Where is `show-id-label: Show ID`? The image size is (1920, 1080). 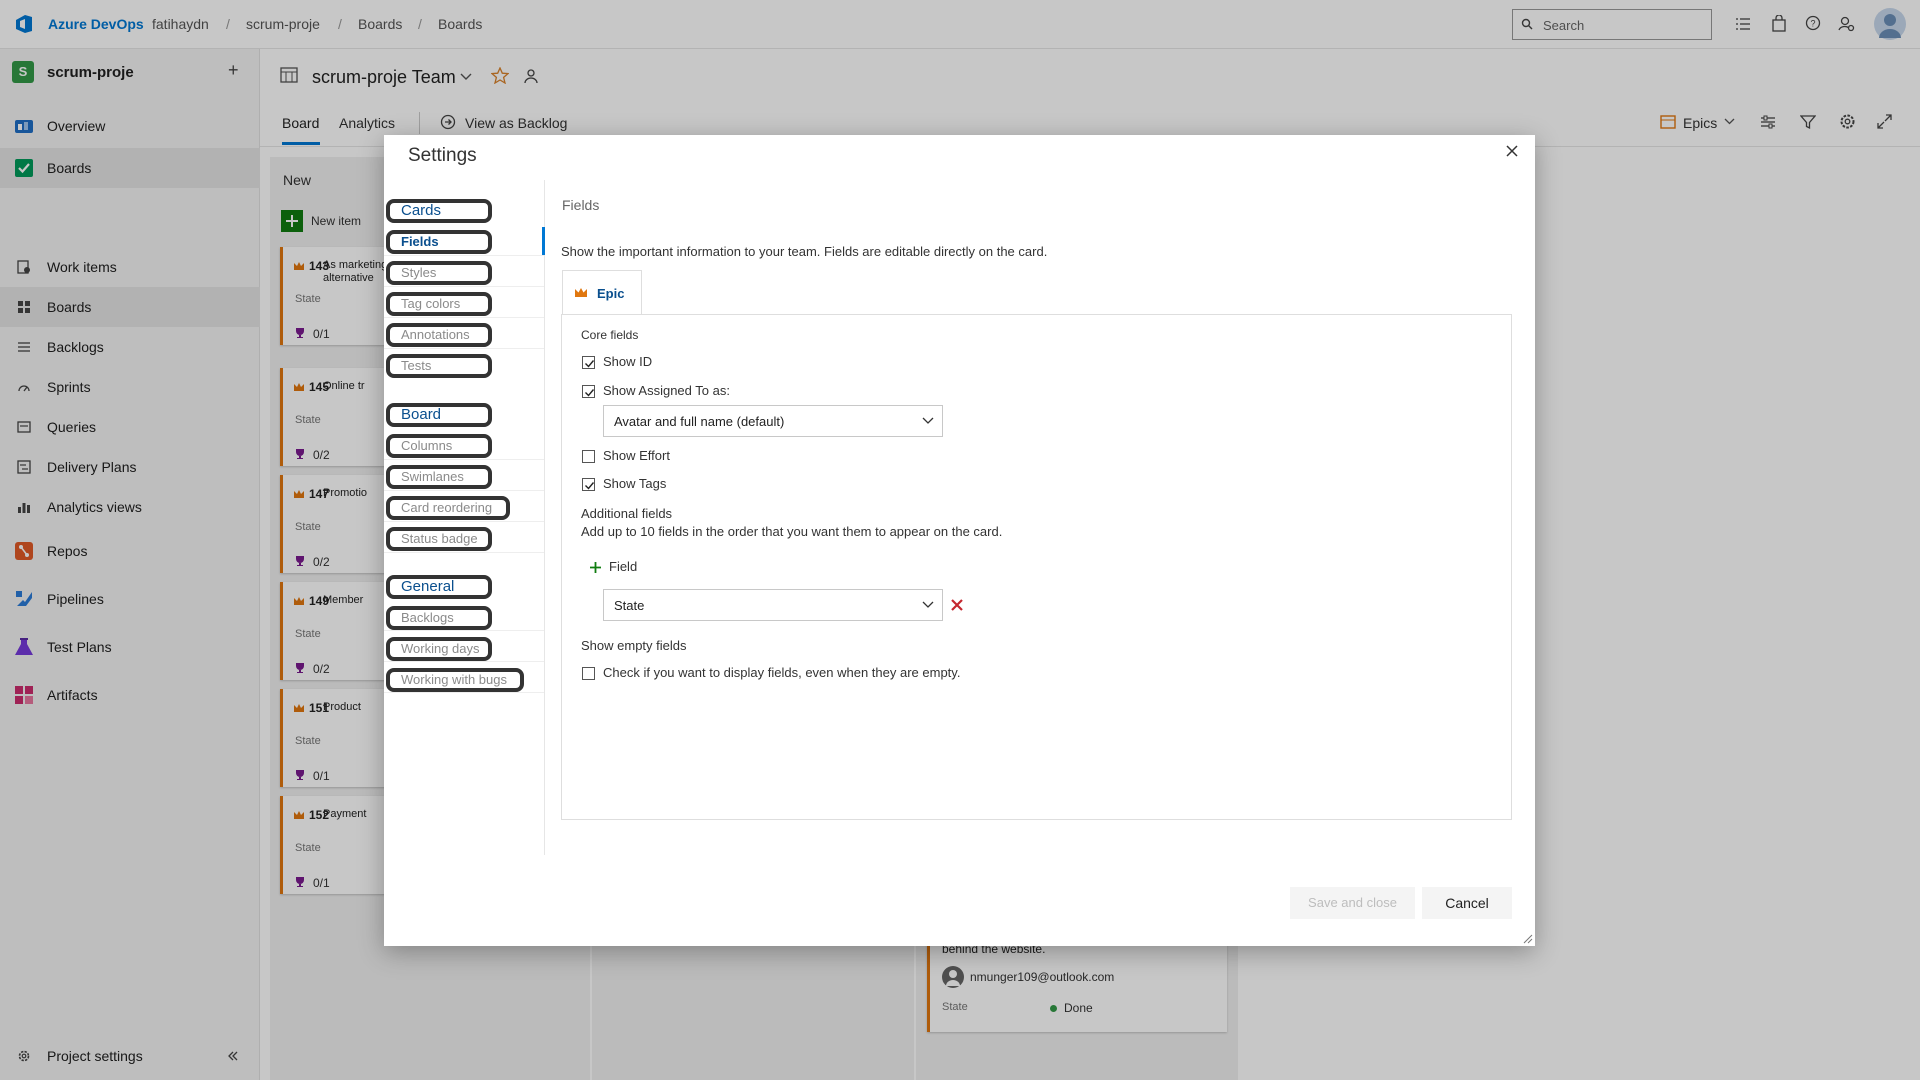
show-id-label: Show ID is located at coordinates (628, 361).